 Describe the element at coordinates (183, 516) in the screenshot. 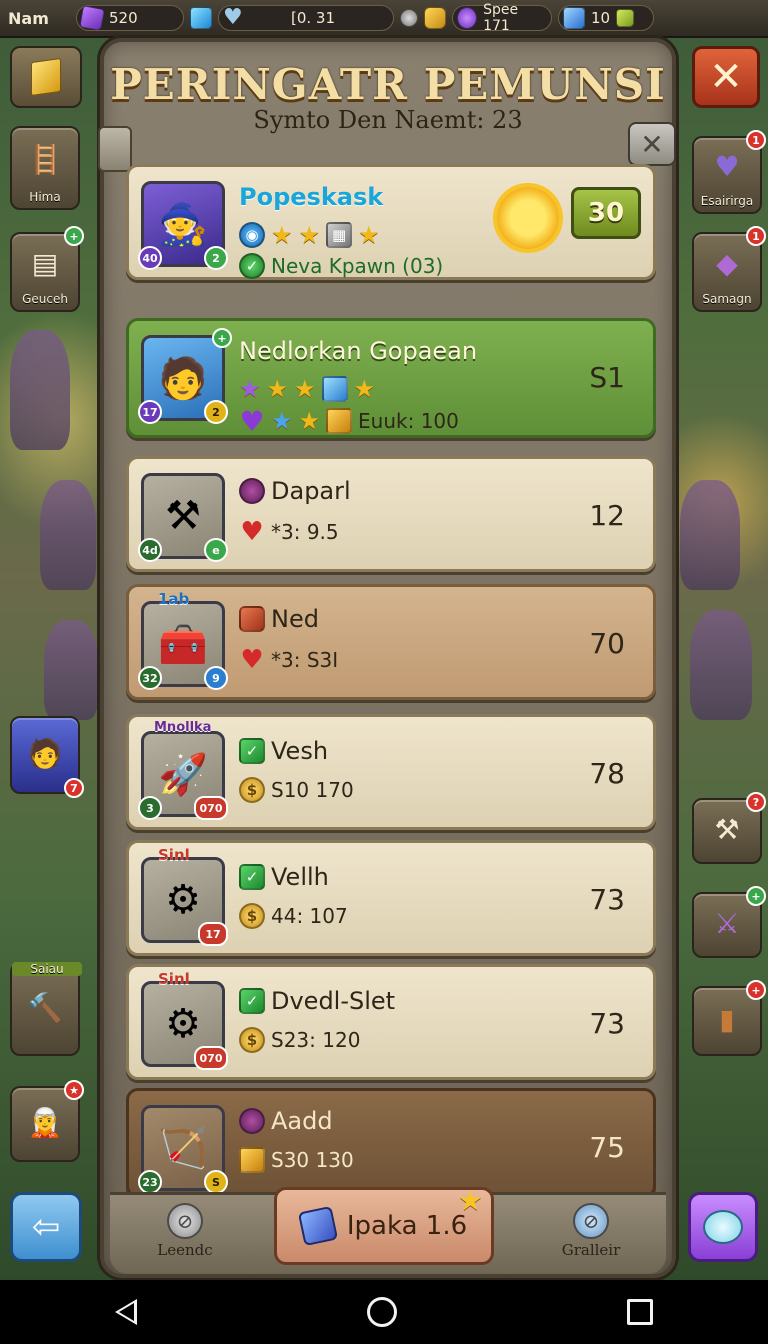

I see `hammer-icon: ⚒` at that location.